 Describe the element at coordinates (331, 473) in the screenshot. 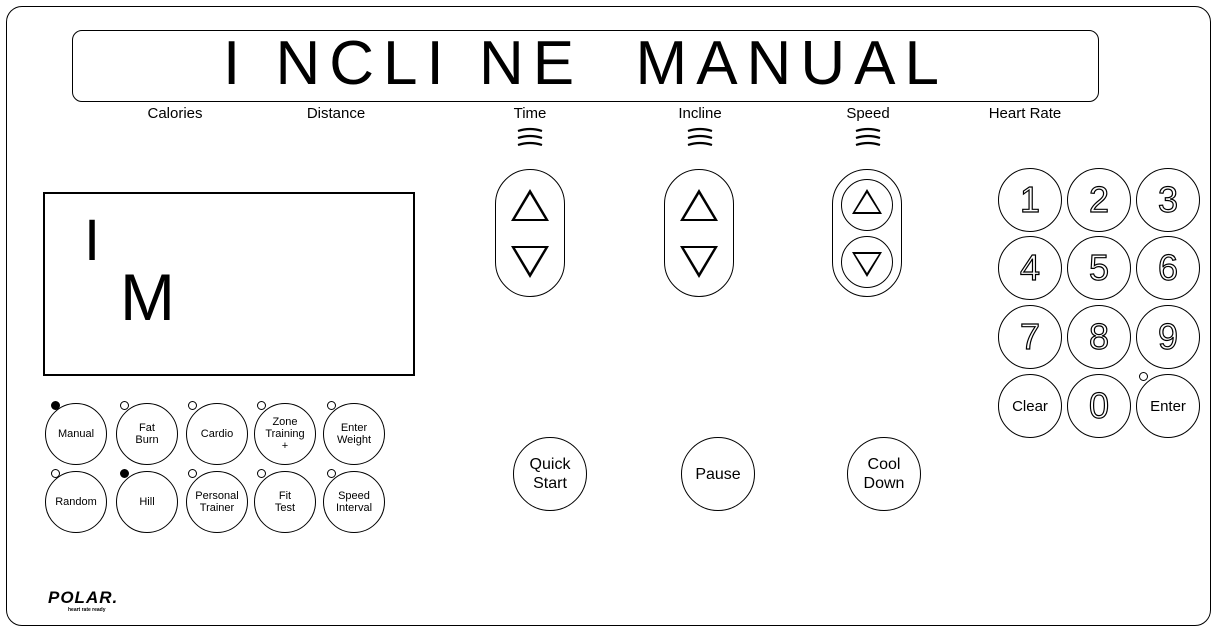

I see `speed-interval-led` at that location.